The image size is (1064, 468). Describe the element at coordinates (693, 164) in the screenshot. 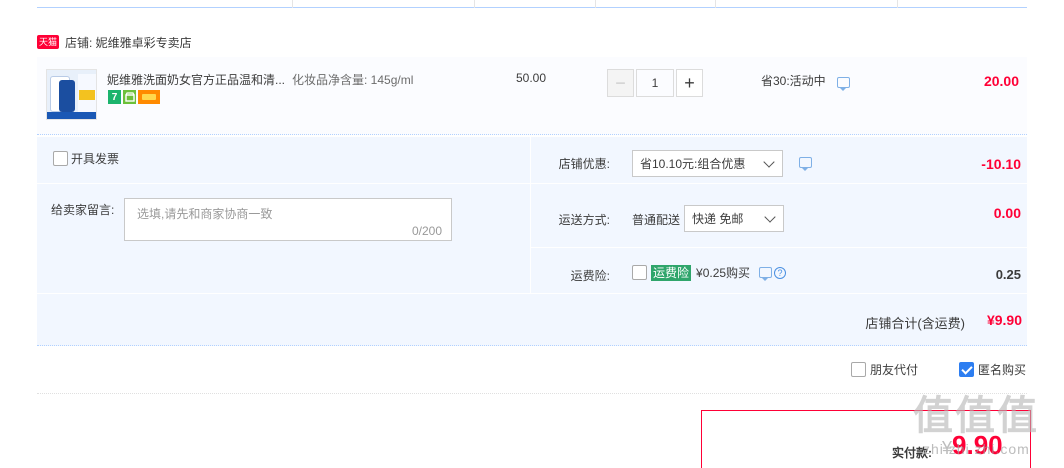

I see `shop-discount-value: 省10.10元:组合优惠` at that location.